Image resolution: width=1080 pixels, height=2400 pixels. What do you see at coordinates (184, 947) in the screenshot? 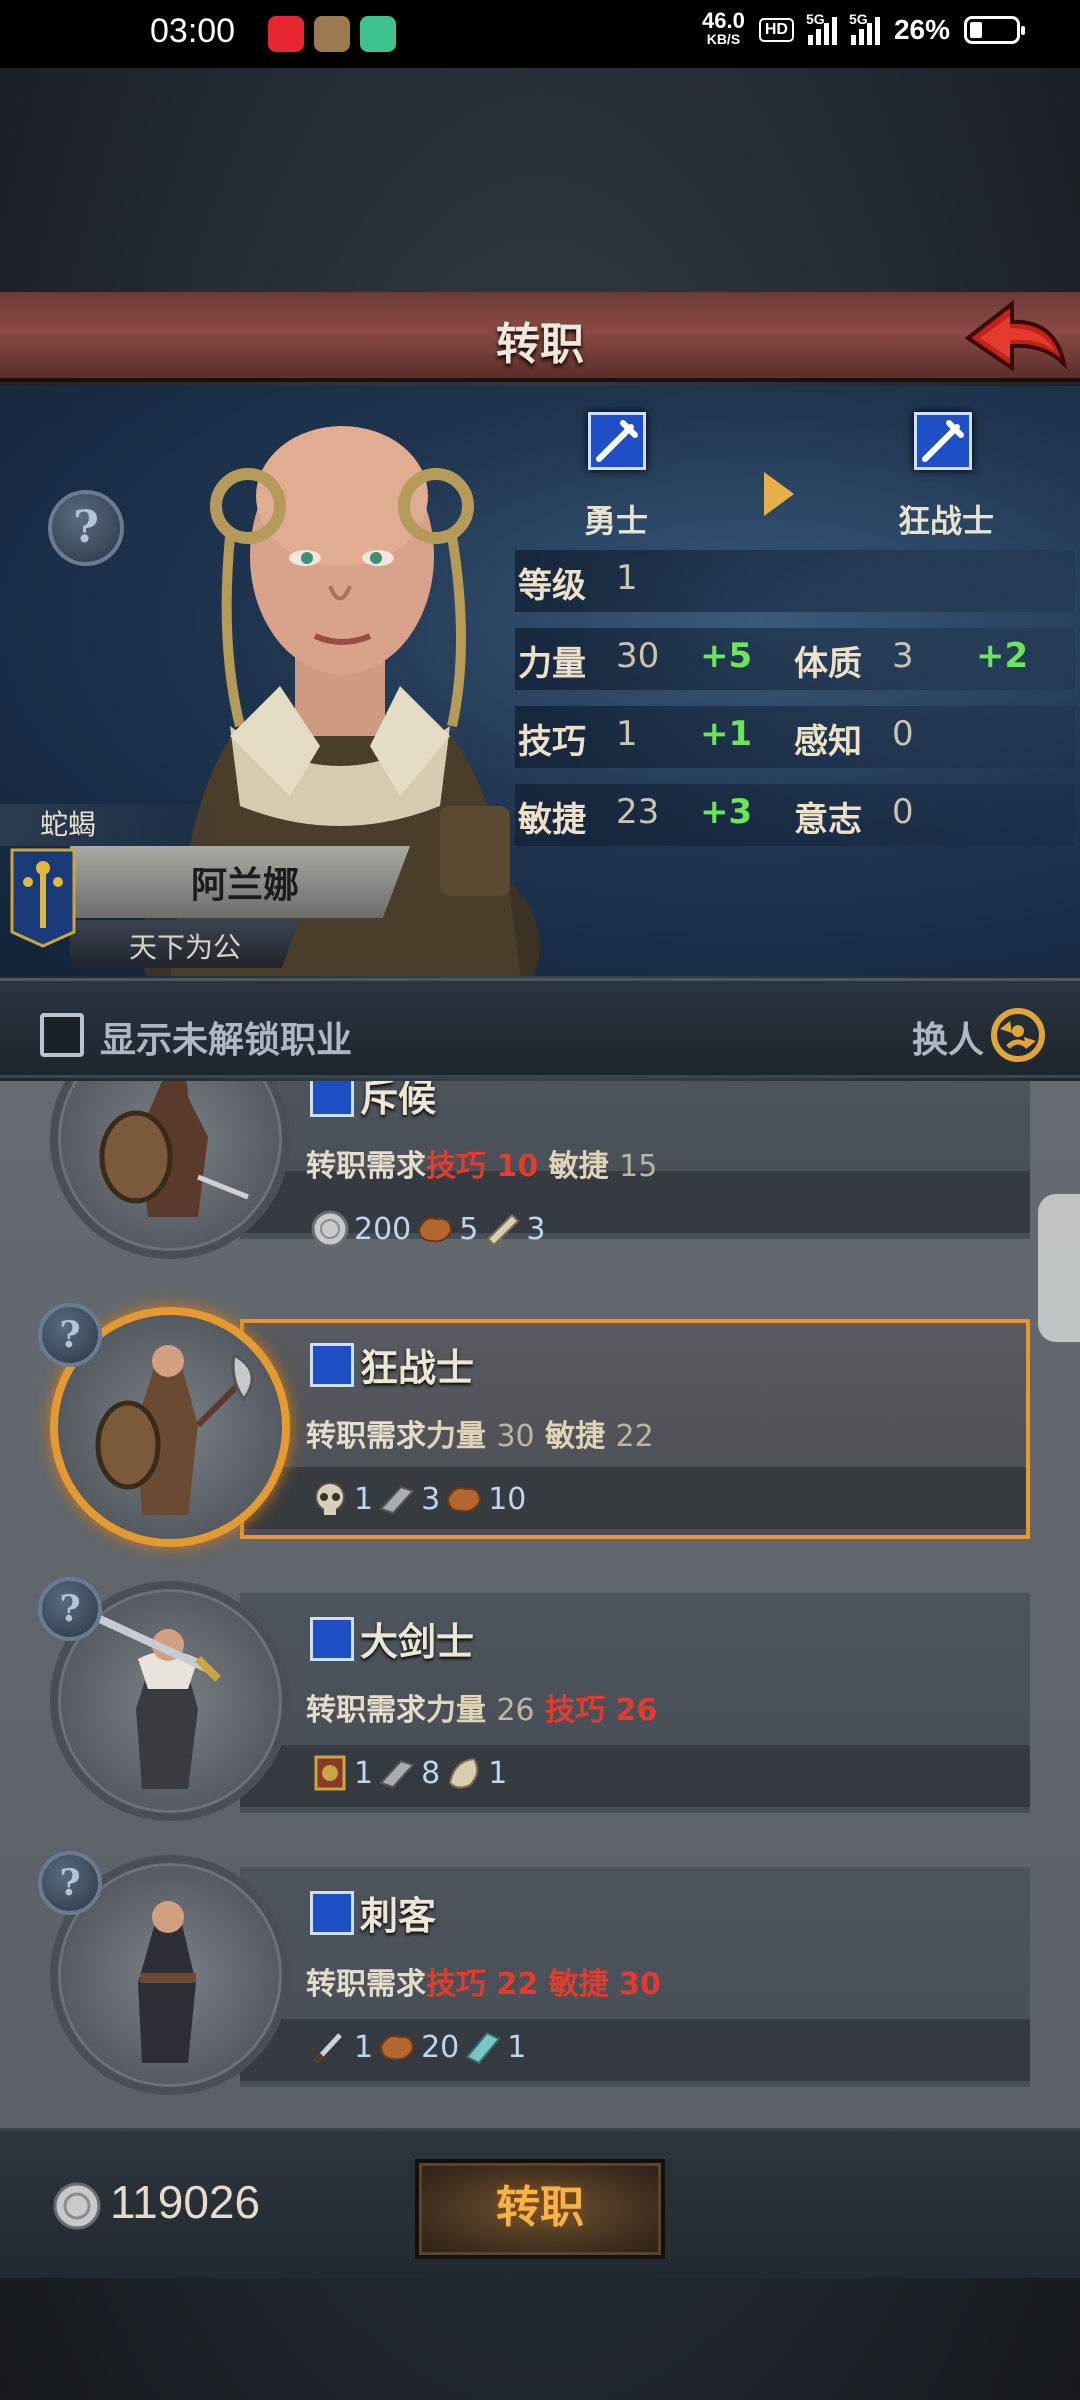
I see `hero-motto: 天下为公` at bounding box center [184, 947].